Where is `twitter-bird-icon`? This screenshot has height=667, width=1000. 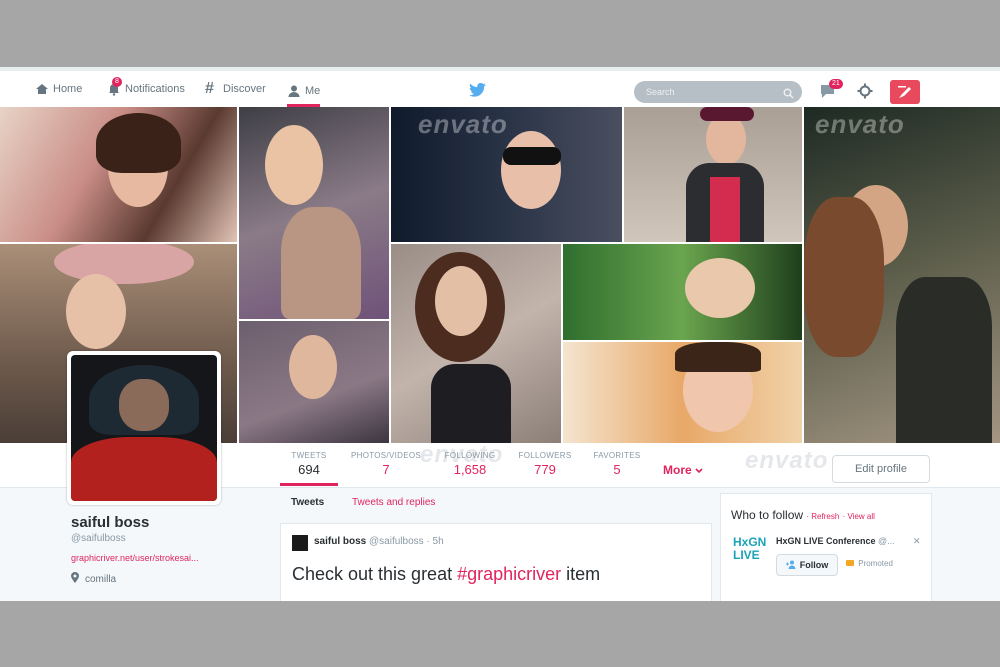
twitter-bird-icon is located at coordinates (477, 92).